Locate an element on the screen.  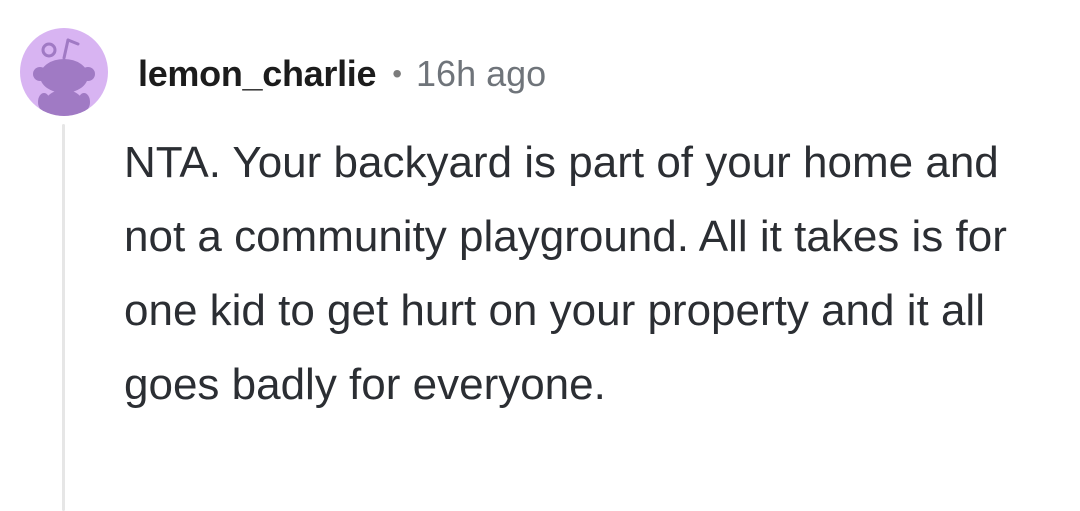
comment-meta: lemon_charlie • 16h ago is located at coordinates (342, 74).